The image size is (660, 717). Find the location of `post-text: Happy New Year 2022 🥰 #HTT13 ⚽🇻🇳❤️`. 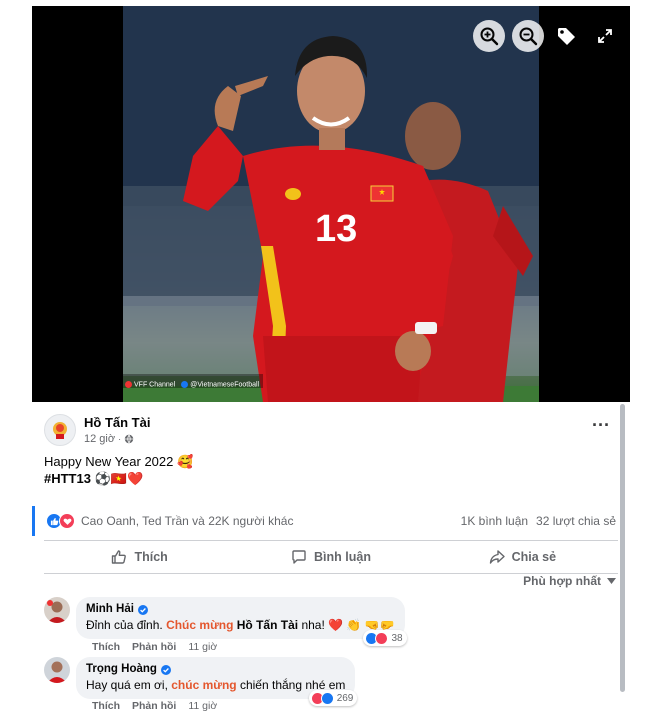

post-text: Happy New Year 2022 🥰 #HTT13 ⚽🇻🇳❤️ is located at coordinates (118, 470).